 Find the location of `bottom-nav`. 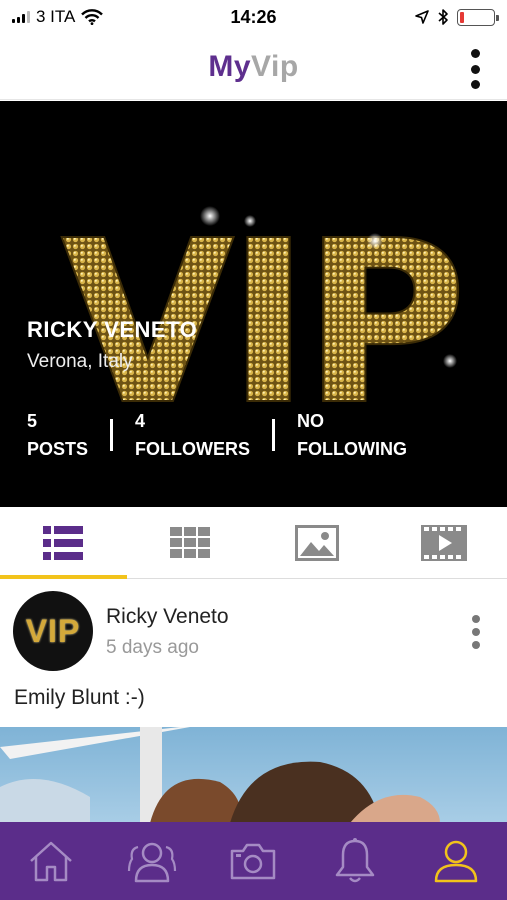

bottom-nav is located at coordinates (253, 861).